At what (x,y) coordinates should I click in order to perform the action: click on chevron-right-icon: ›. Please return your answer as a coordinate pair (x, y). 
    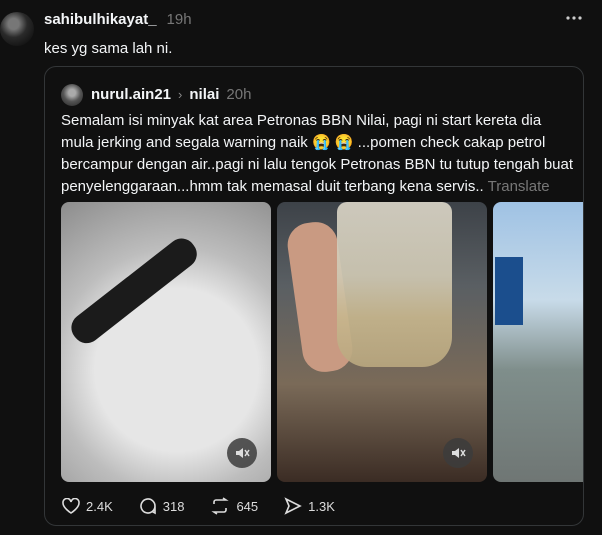
    Looking at the image, I should click on (180, 94).